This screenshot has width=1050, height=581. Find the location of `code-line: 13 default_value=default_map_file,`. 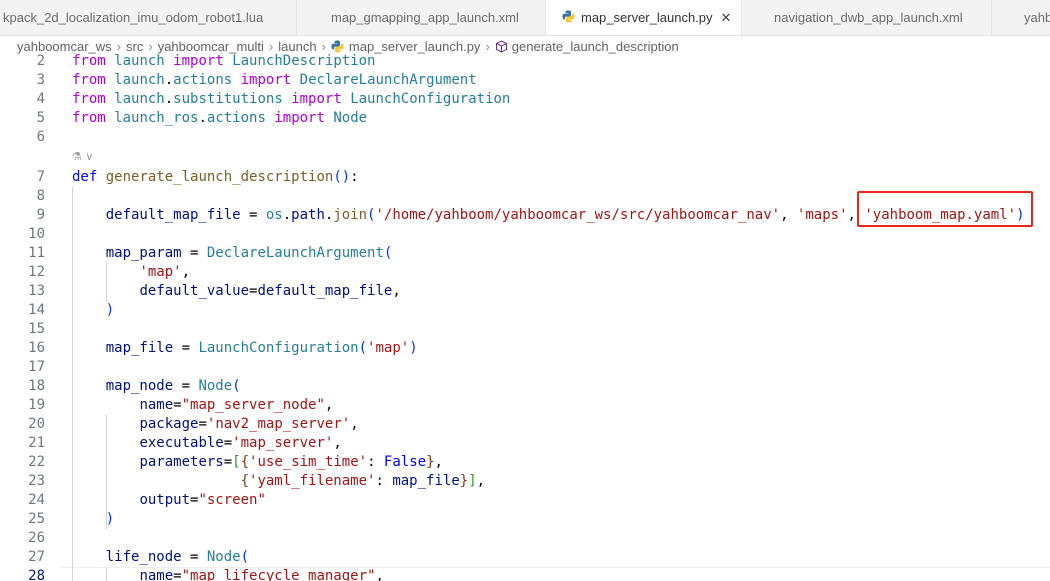

code-line: 13 default_value=default_map_file, is located at coordinates (525, 291).